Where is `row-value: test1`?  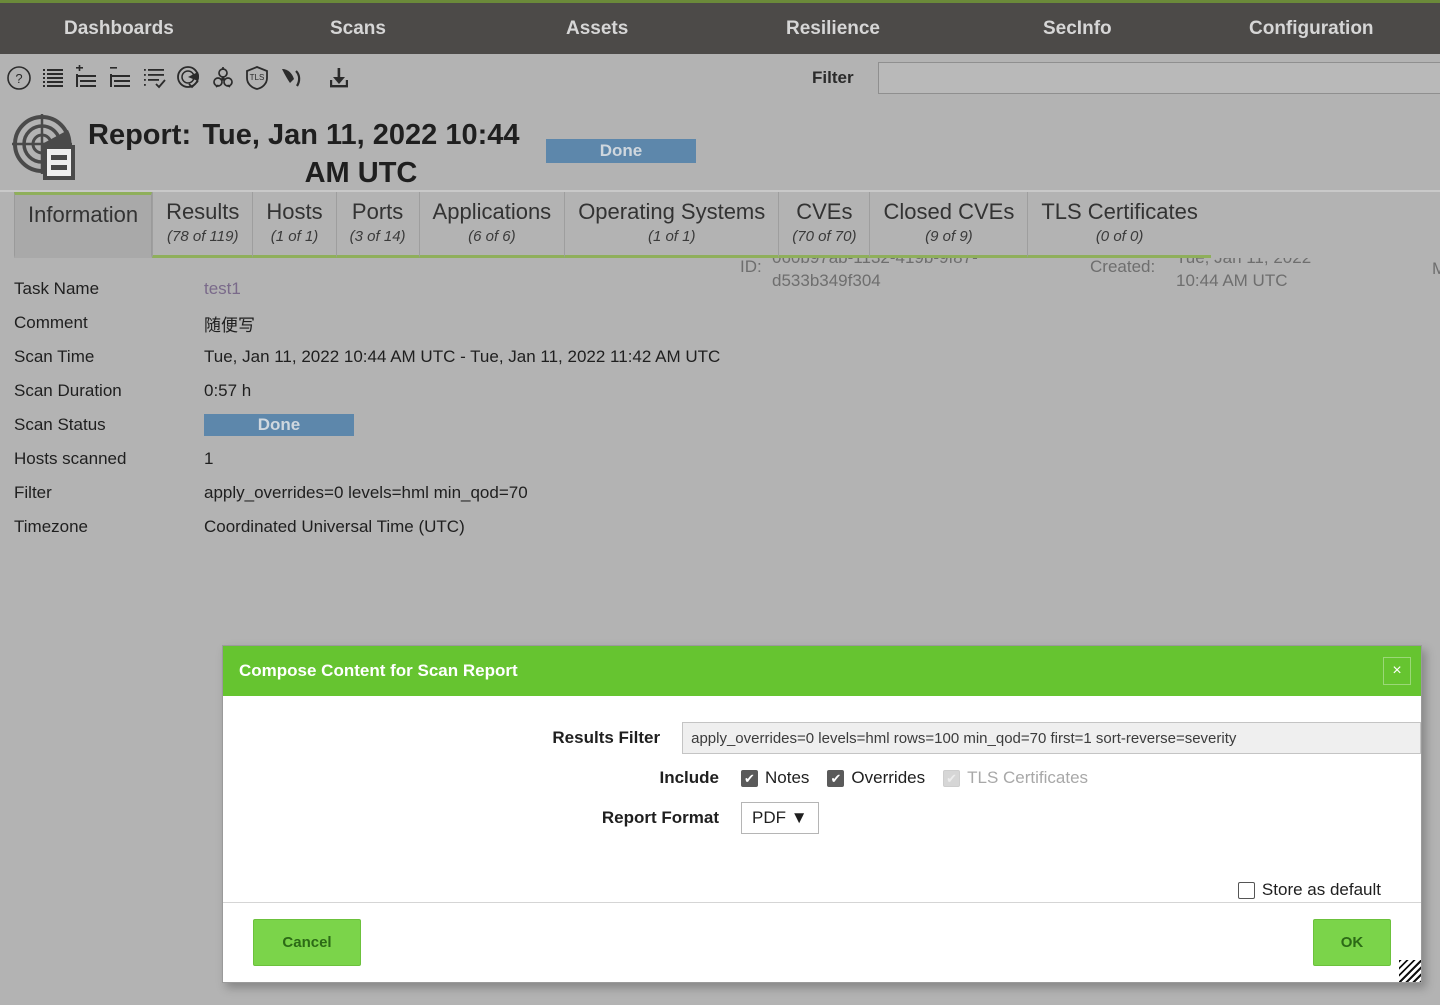 row-value: test1 is located at coordinates (222, 289).